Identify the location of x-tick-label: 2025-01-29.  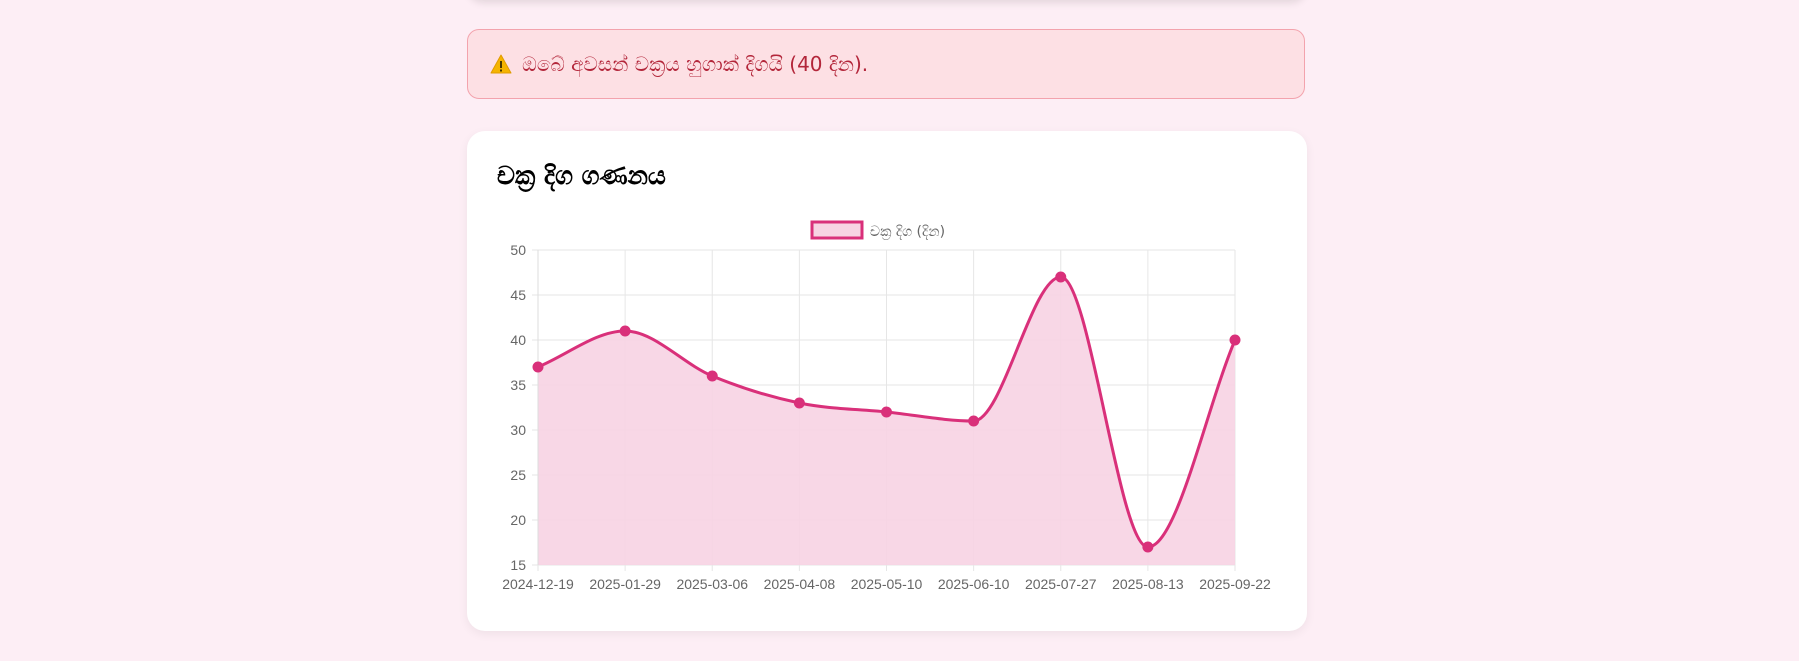
(625, 584).